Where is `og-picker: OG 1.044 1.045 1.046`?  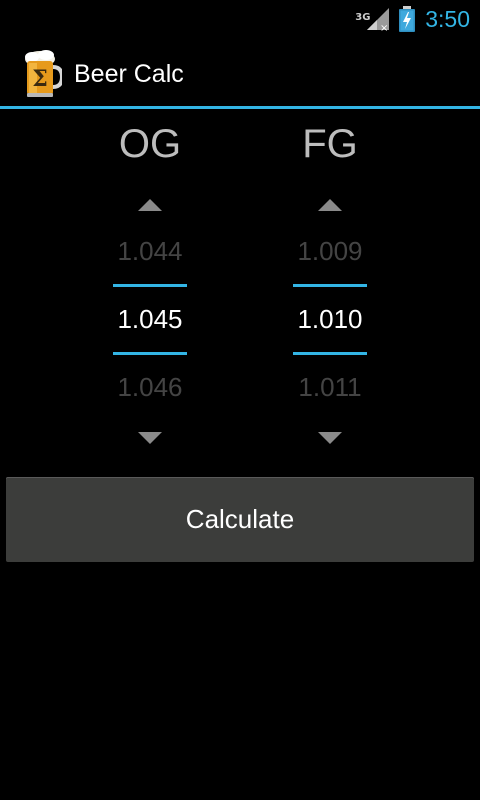 og-picker: OG 1.044 1.045 1.046 is located at coordinates (150, 287).